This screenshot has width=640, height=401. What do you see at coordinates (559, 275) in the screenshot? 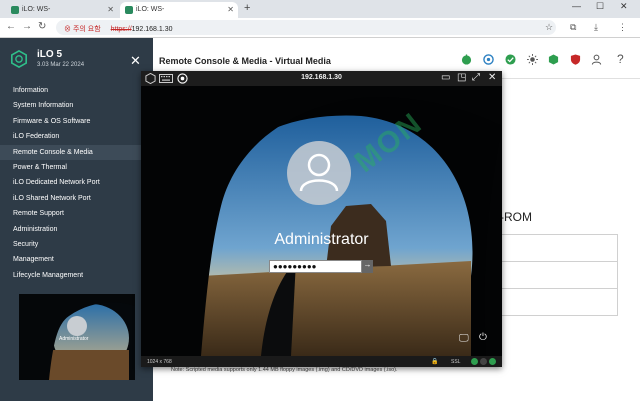
I see `media-table` at bounding box center [559, 275].